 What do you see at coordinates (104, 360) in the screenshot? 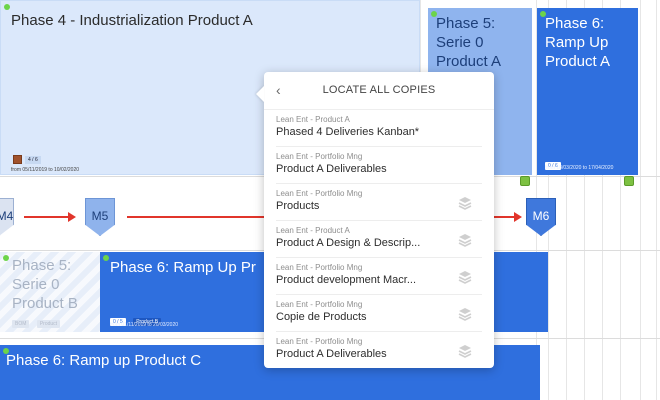
I see `card-title: Phase 6: Ramp up Product C` at bounding box center [104, 360].